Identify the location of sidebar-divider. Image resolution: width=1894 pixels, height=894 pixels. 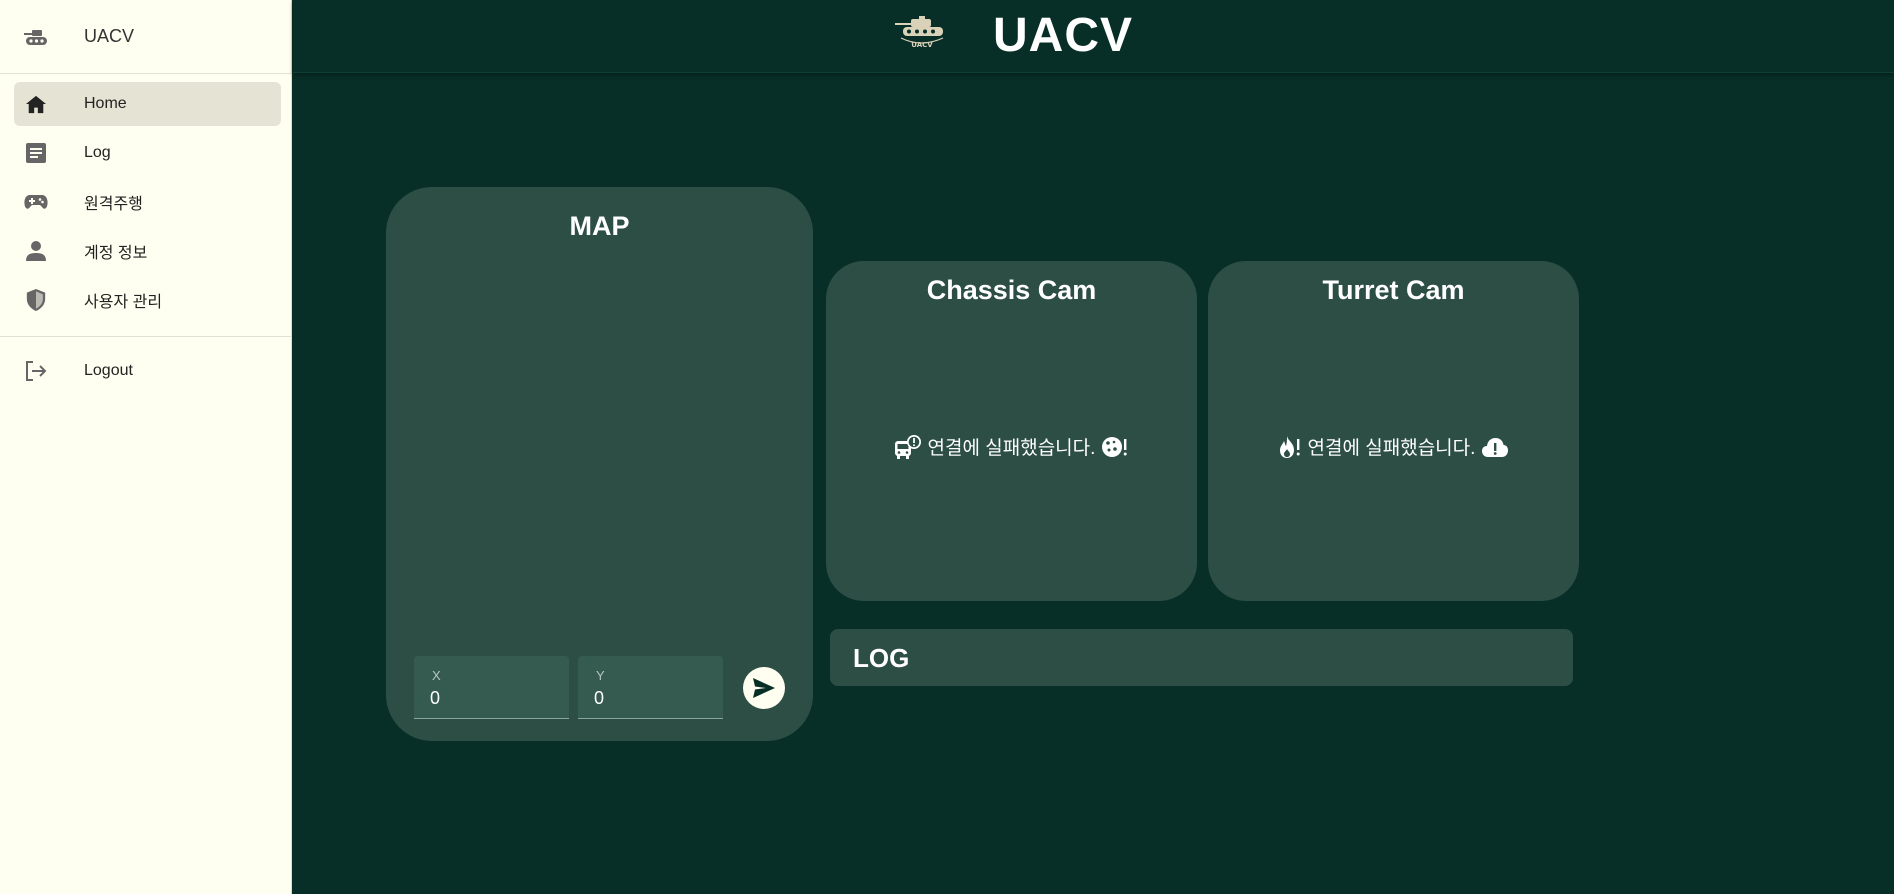
(145, 336).